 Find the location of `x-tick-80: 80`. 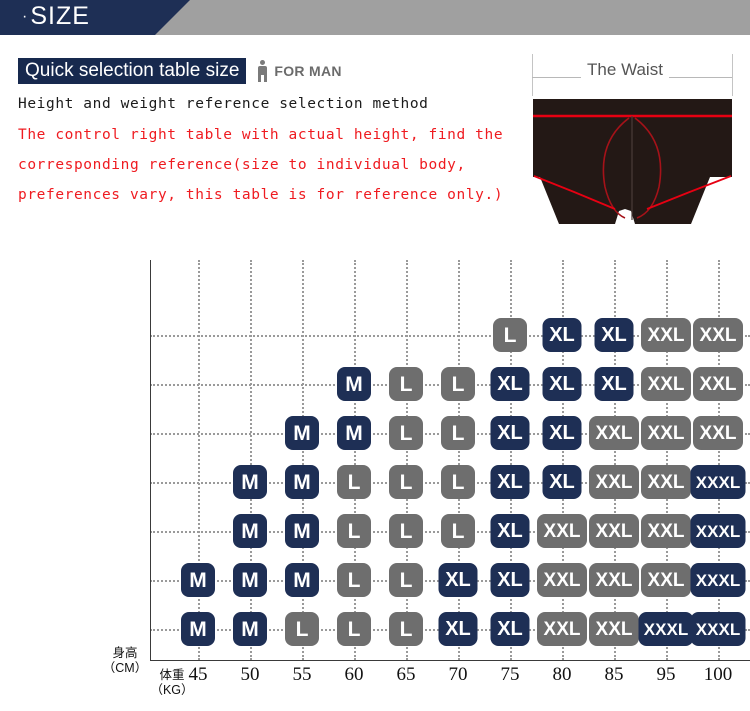

x-tick-80: 80 is located at coordinates (562, 674).